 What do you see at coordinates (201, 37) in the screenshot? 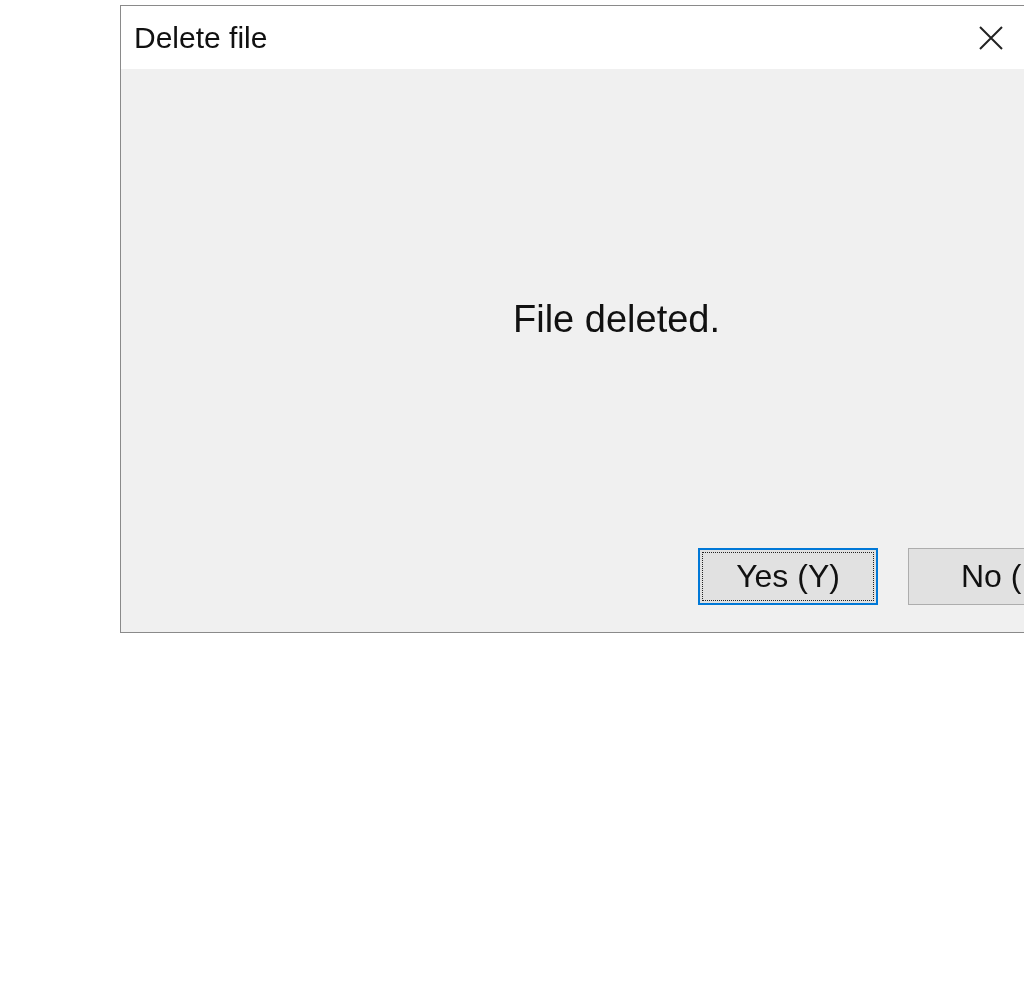
I see `window-title: Delete file` at bounding box center [201, 37].